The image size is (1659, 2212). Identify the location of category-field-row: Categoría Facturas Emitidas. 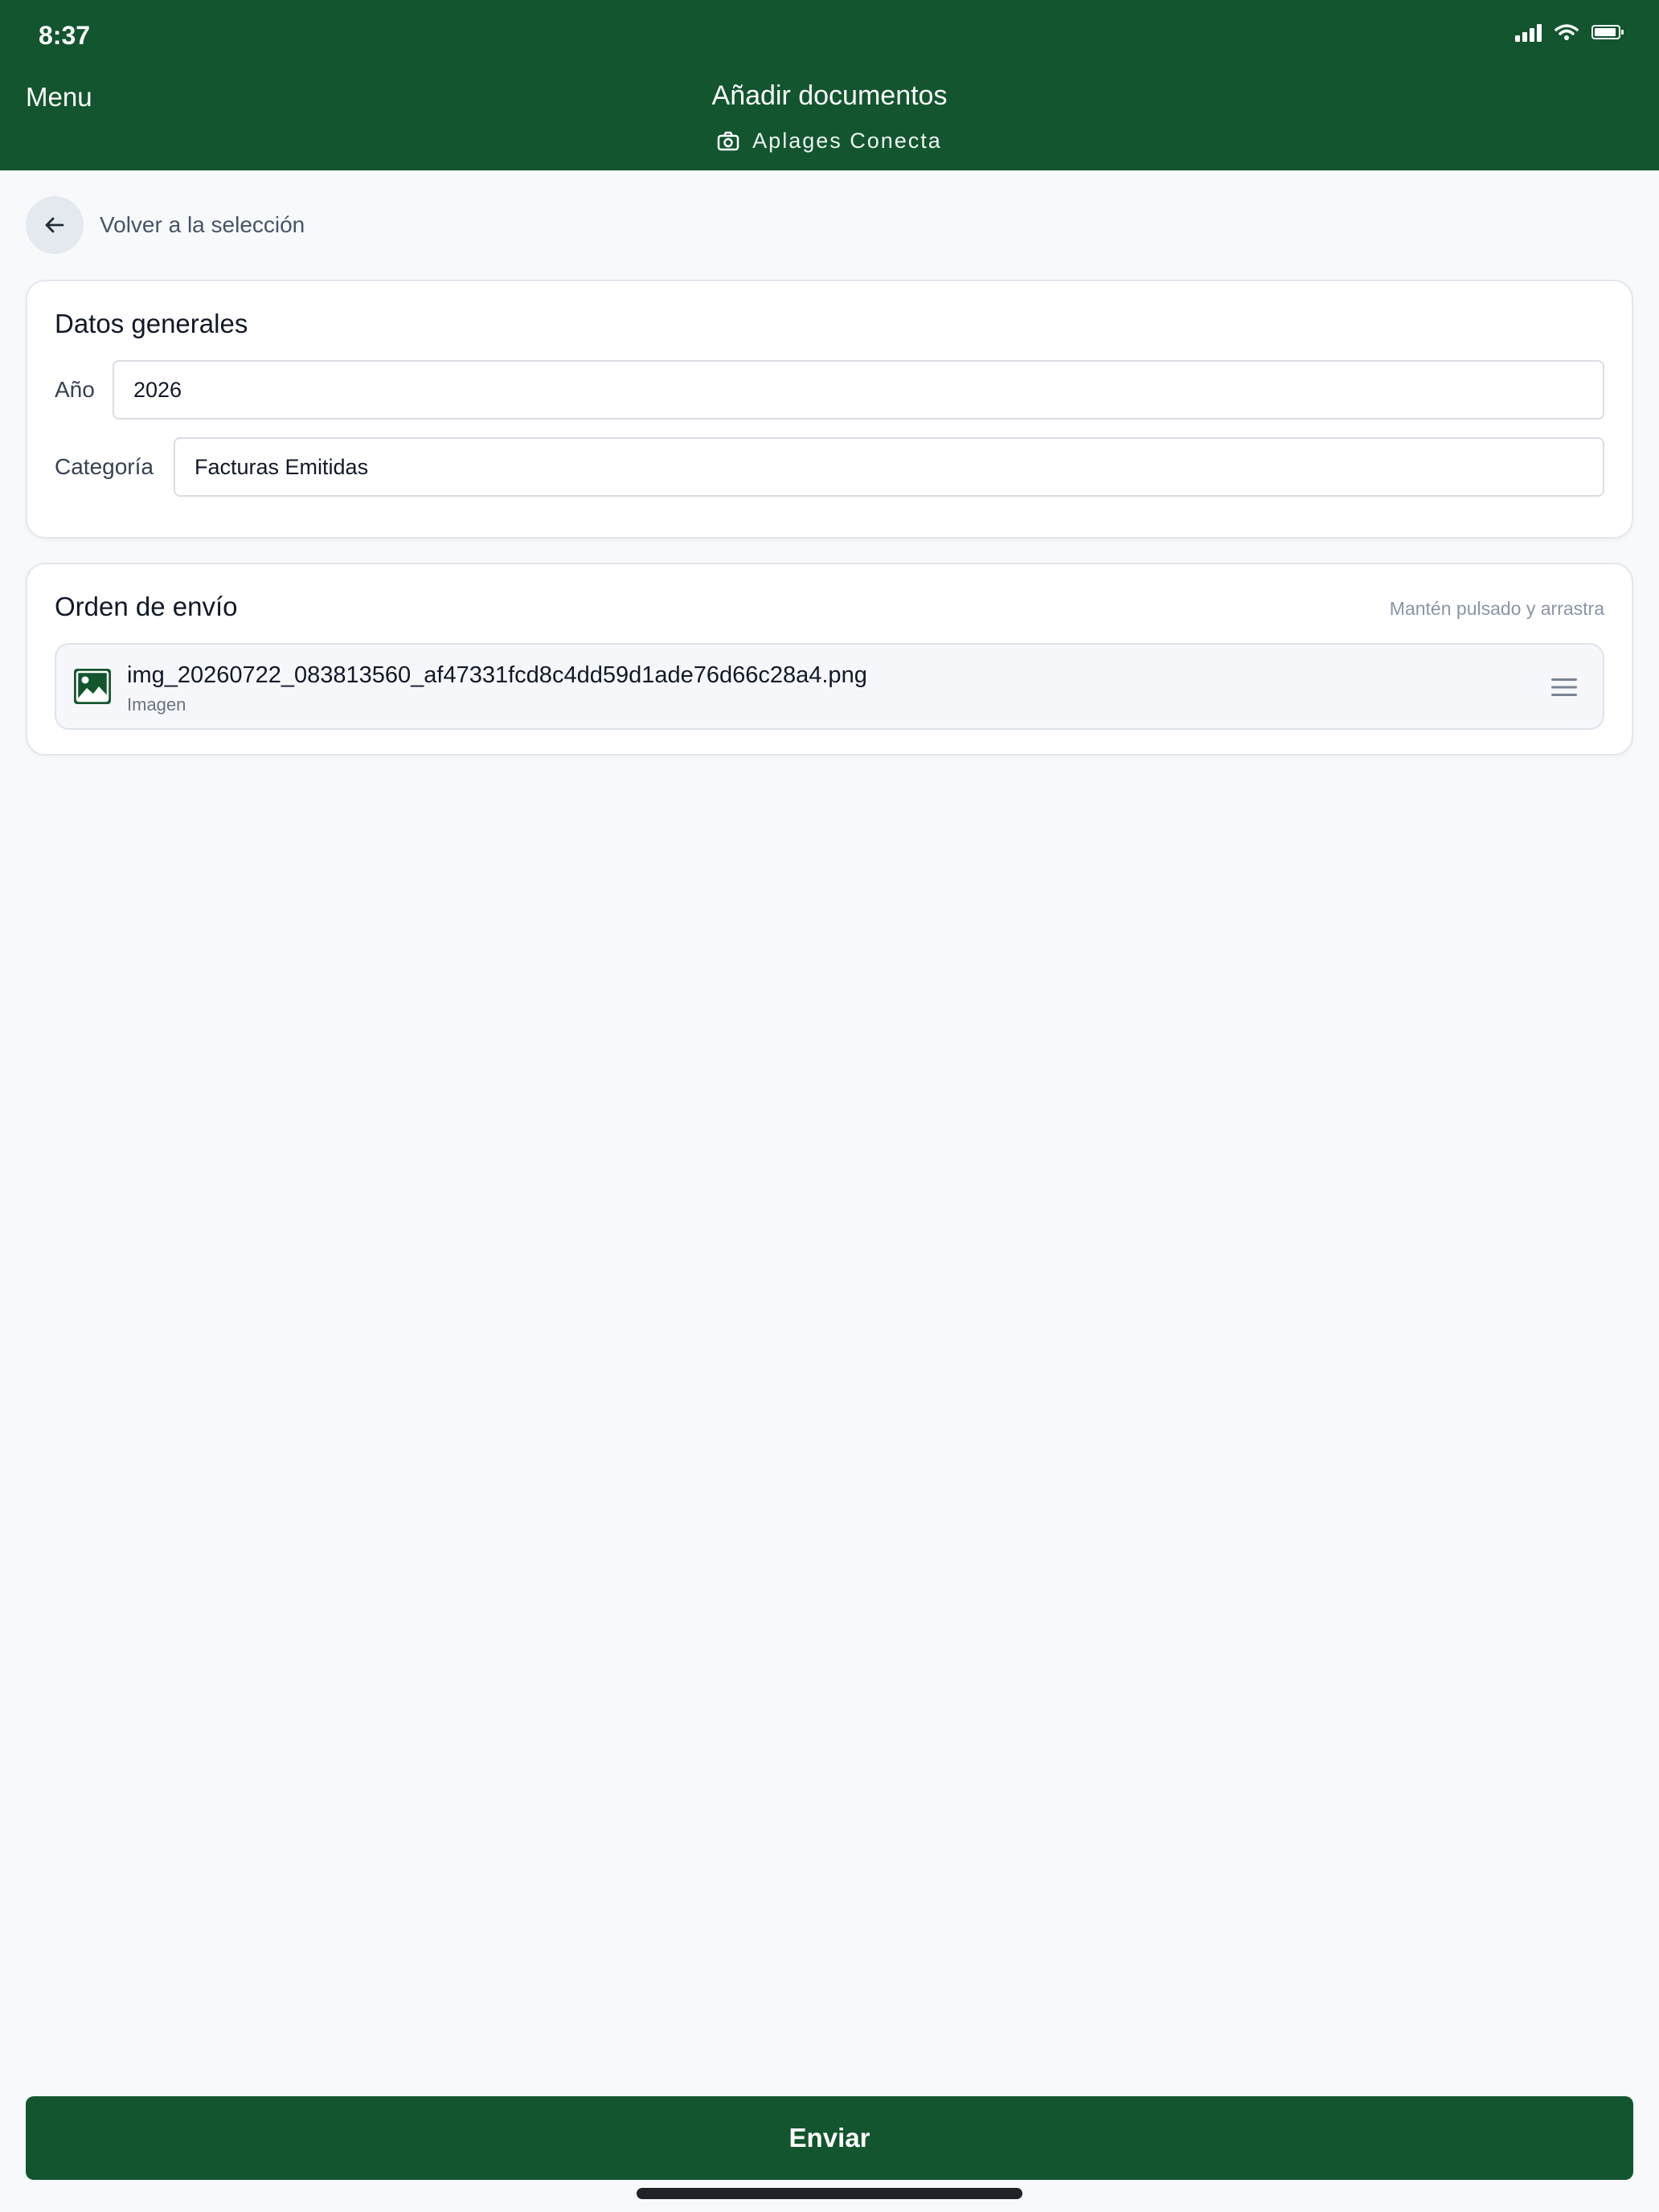
(829, 467).